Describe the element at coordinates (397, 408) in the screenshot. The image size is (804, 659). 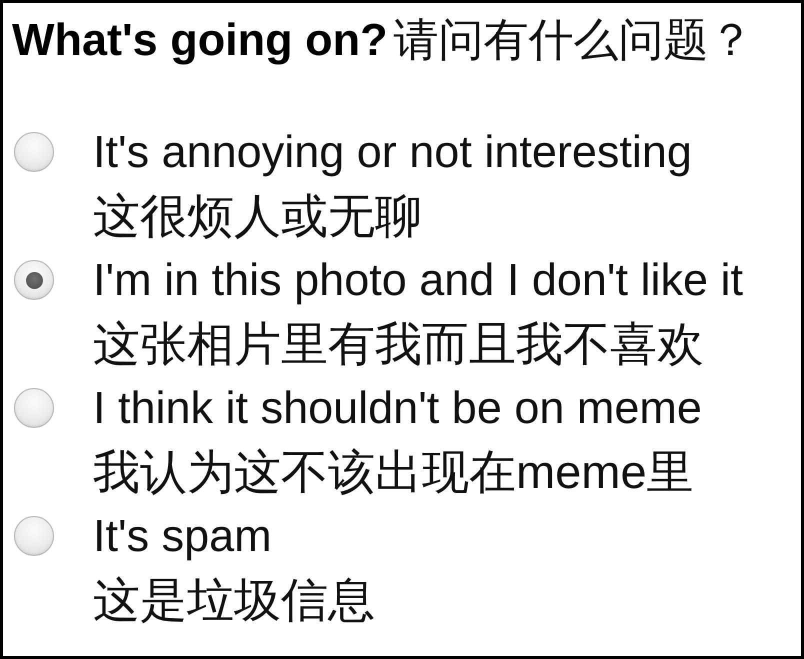
I see `option-label: I think it shouldn't be on meme` at that location.